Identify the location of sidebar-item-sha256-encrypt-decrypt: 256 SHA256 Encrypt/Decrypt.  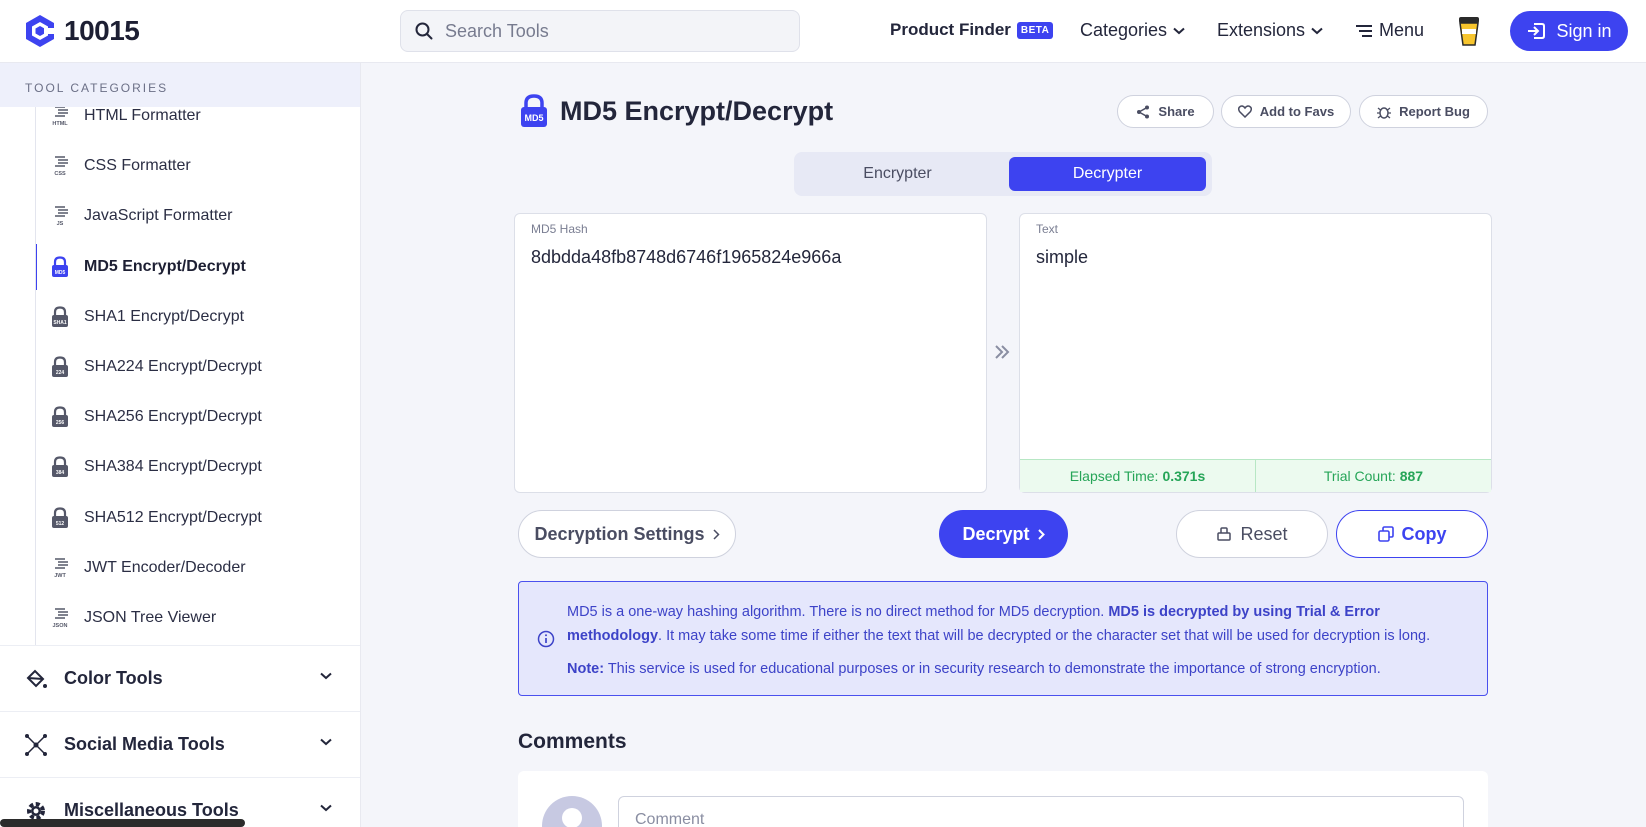
(198, 417).